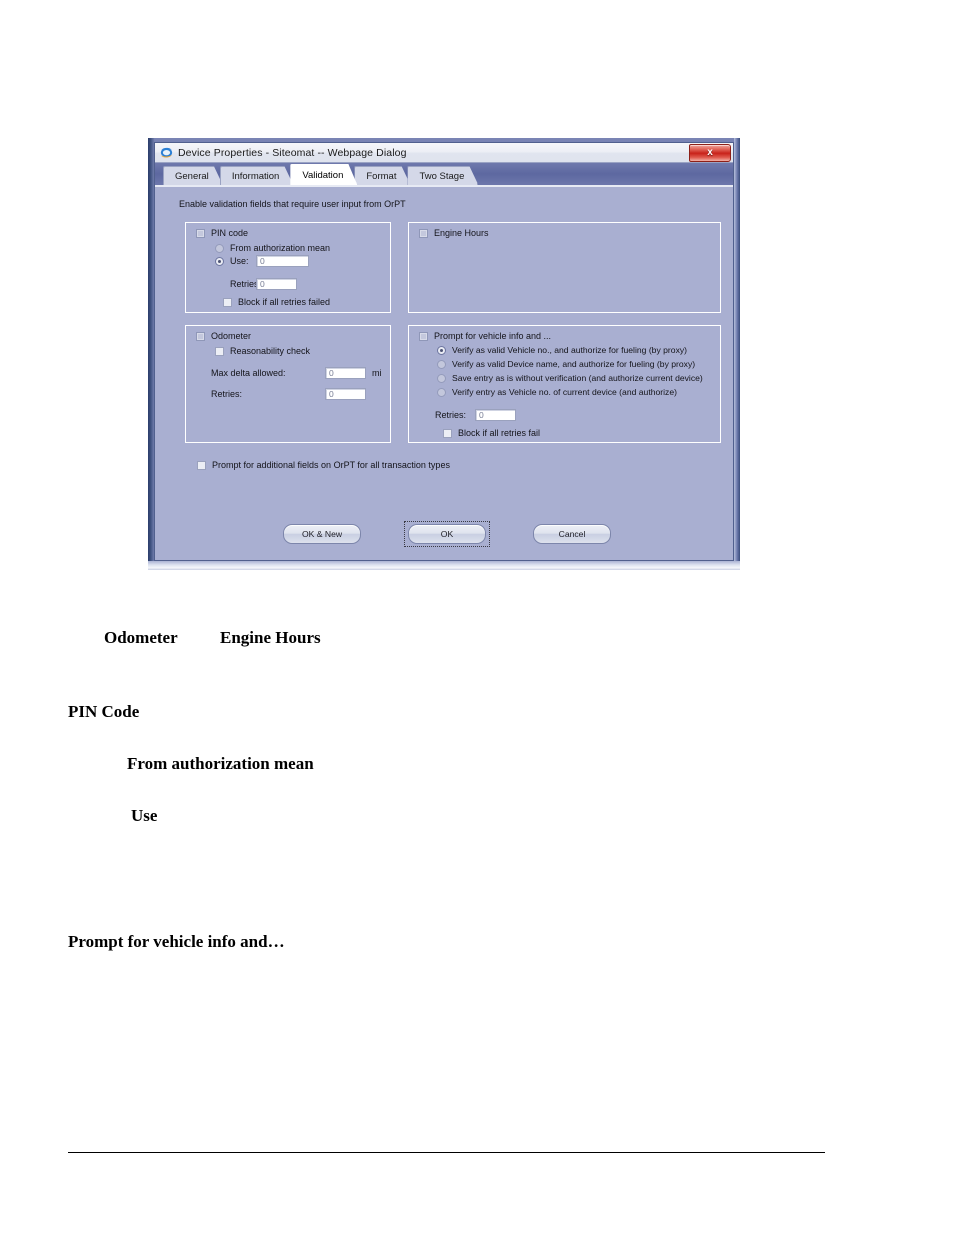  I want to click on ok-button: OK, so click(447, 534).